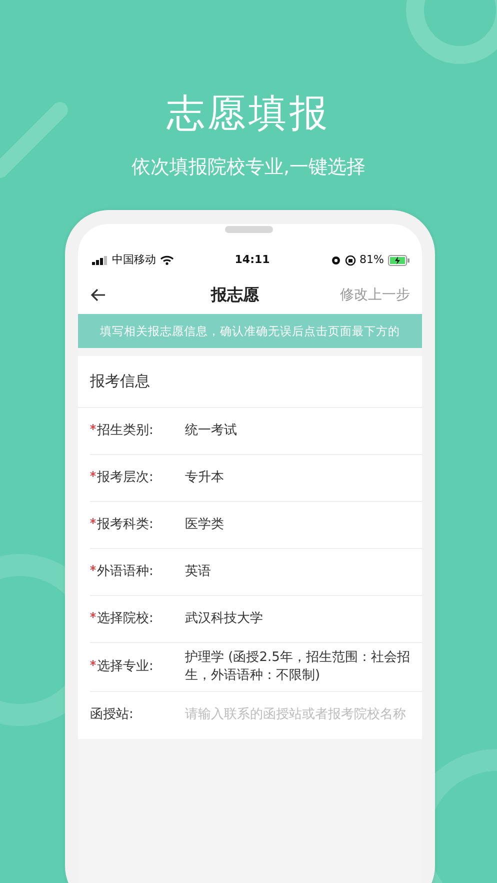 Image resolution: width=497 pixels, height=883 pixels. What do you see at coordinates (252, 259) in the screenshot?
I see `clock-time: 14:11` at bounding box center [252, 259].